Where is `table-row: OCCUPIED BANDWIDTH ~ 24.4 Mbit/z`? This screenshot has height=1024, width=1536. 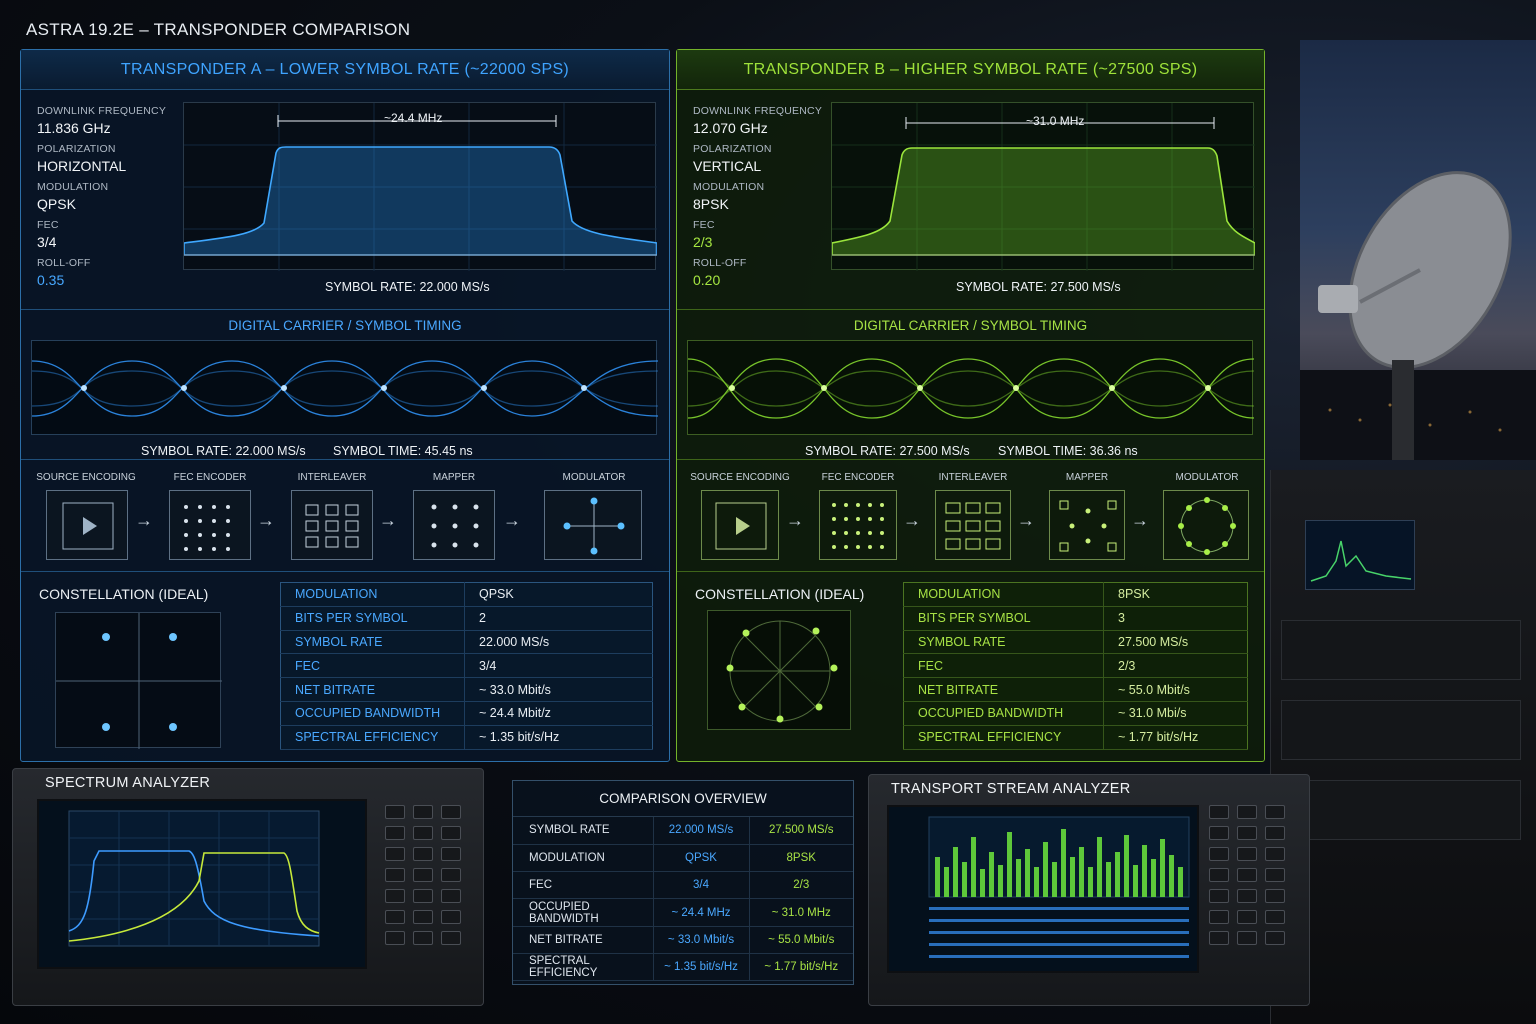 table-row: OCCUPIED BANDWIDTH ~ 24.4 Mbit/z is located at coordinates (466, 713).